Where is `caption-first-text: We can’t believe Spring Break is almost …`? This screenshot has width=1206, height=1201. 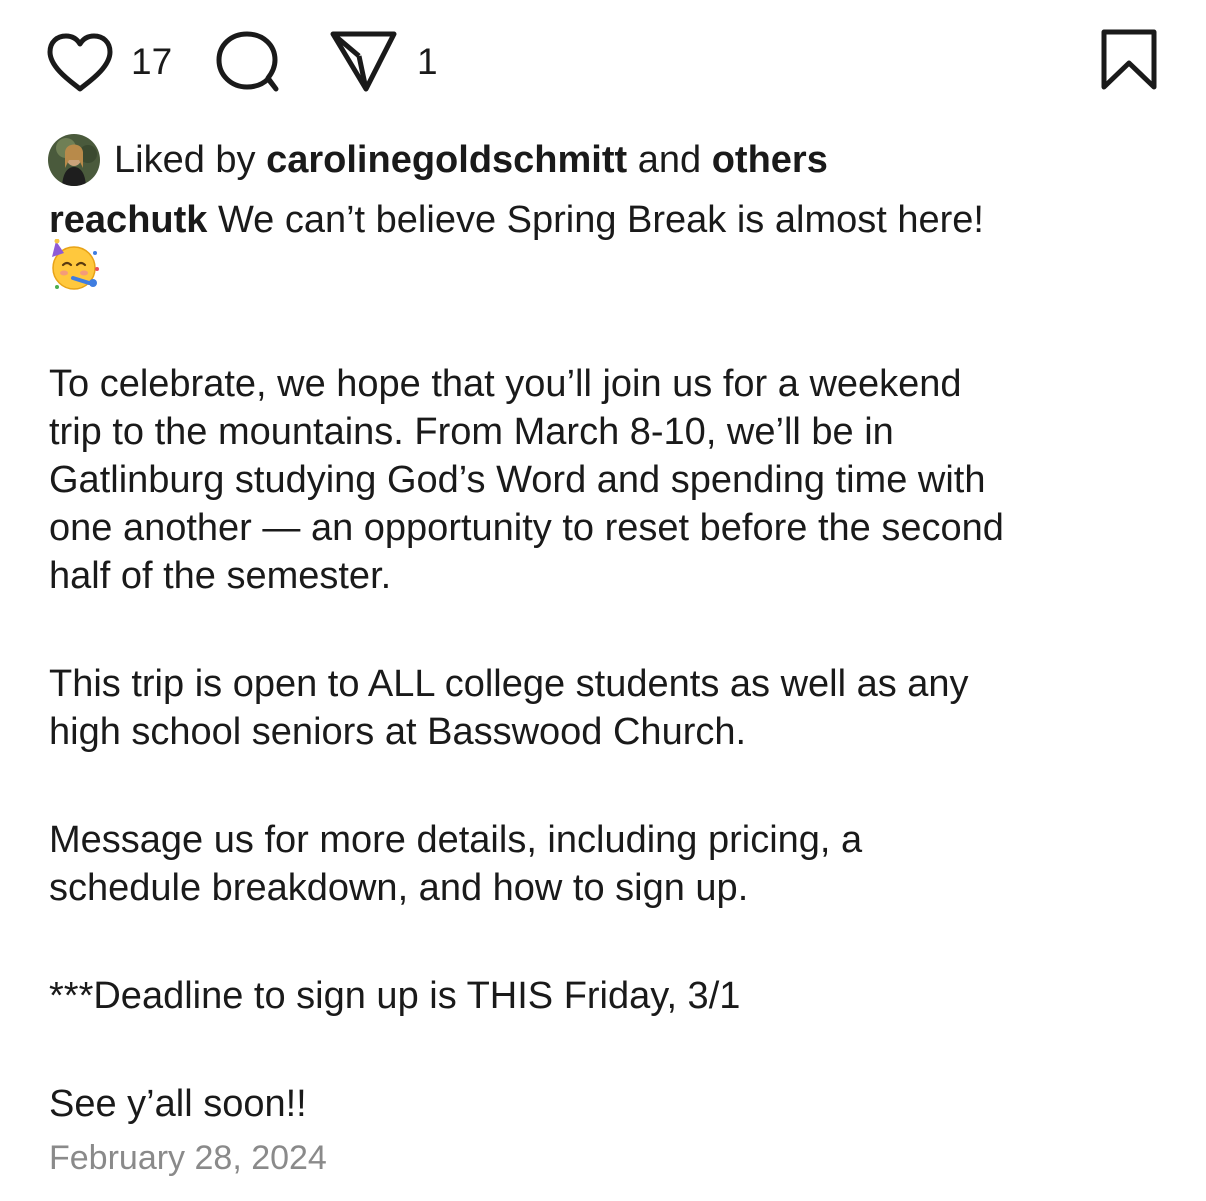 caption-first-text: We can’t believe Spring Break is almost … is located at coordinates (600, 220).